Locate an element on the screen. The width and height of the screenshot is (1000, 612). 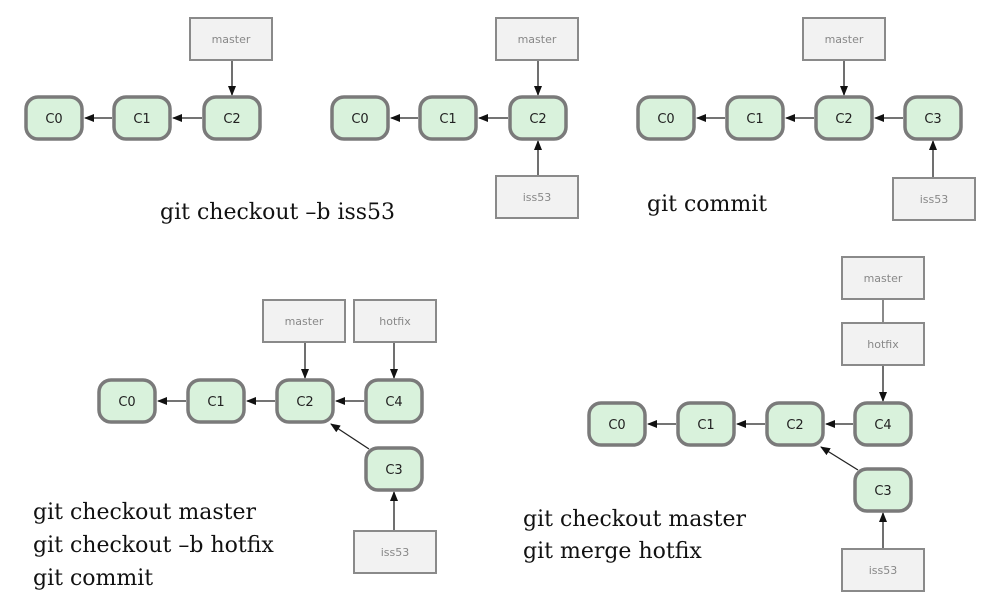
caption-line: git checkout –b iss53 is located at coordinates (278, 212).